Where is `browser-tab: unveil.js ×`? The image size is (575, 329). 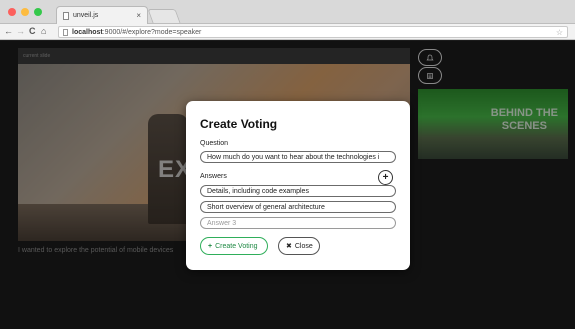 browser-tab: unveil.js × is located at coordinates (102, 15).